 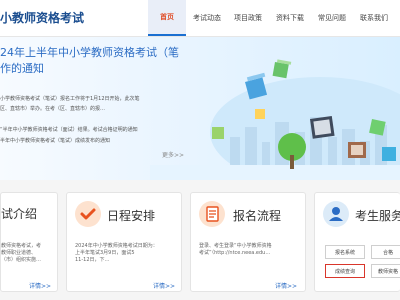 I want to click on site-header: 小教师资格考试 首页 考试动态 项目政策 资料下载 常见问题 联系我们, so click(x=200, y=18).